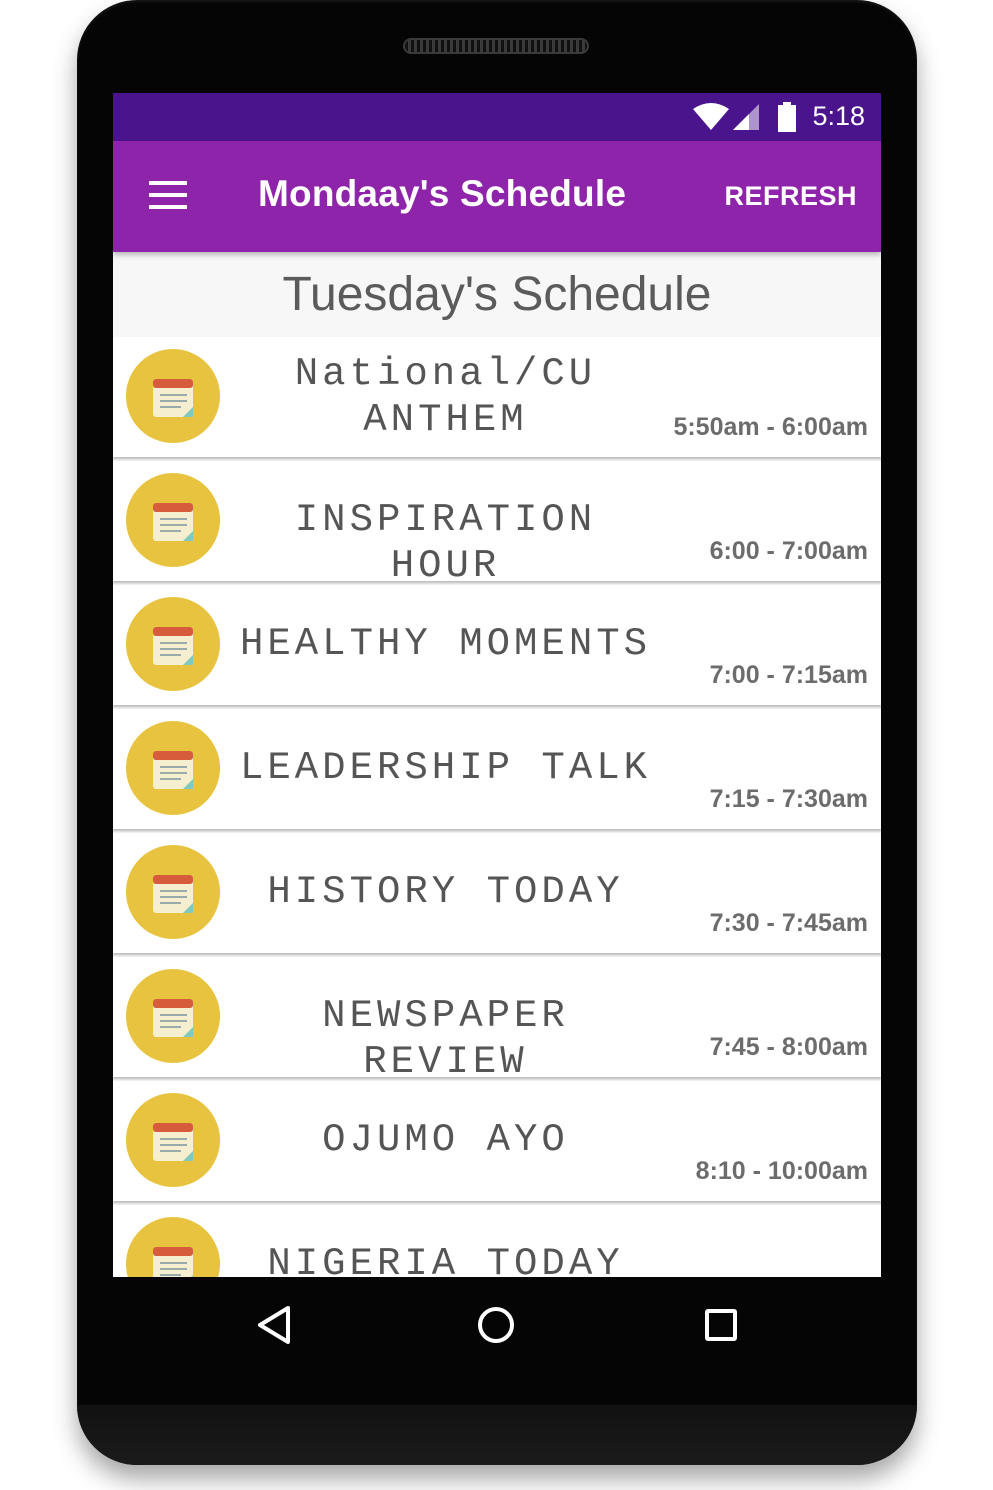 The width and height of the screenshot is (993, 1490). Describe the element at coordinates (788, 675) in the screenshot. I see `item-time: 7:00 - 7:15am` at that location.